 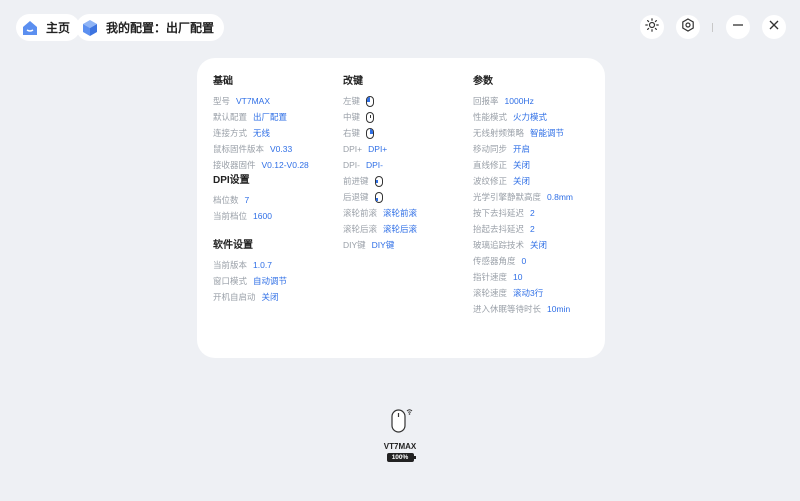 I want to click on device-status: VT7MAX 100%, so click(x=400, y=434).